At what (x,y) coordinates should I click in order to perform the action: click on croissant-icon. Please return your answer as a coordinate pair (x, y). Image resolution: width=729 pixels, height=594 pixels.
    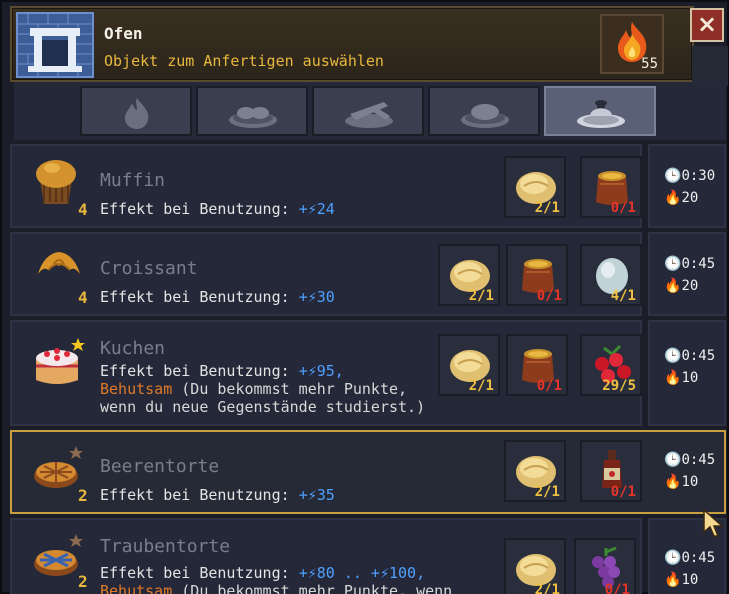
    Looking at the image, I should click on (59, 263).